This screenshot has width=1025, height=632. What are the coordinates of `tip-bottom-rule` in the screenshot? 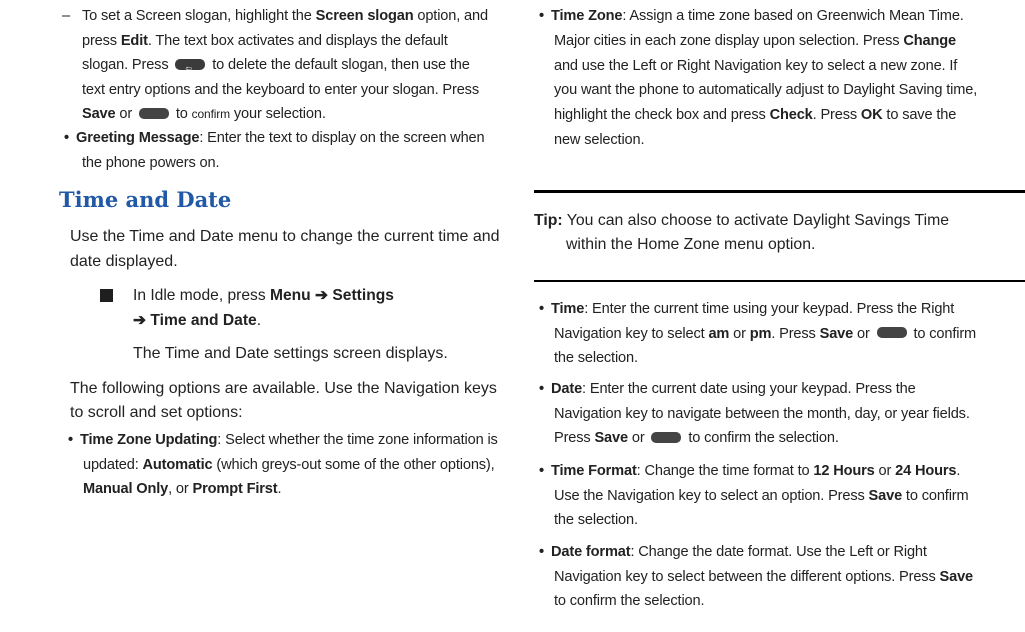 It's located at (779, 281).